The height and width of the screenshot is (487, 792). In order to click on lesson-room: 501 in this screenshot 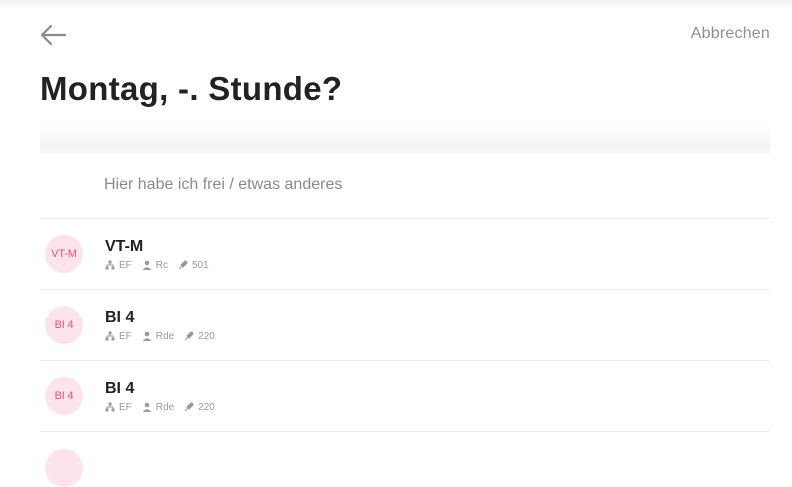, I will do `click(200, 265)`.